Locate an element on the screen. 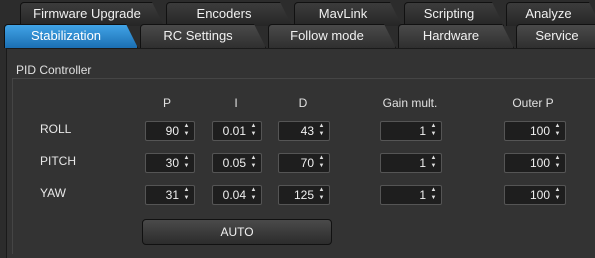 This screenshot has width=595, height=258. tab-service: Service is located at coordinates (555, 36).